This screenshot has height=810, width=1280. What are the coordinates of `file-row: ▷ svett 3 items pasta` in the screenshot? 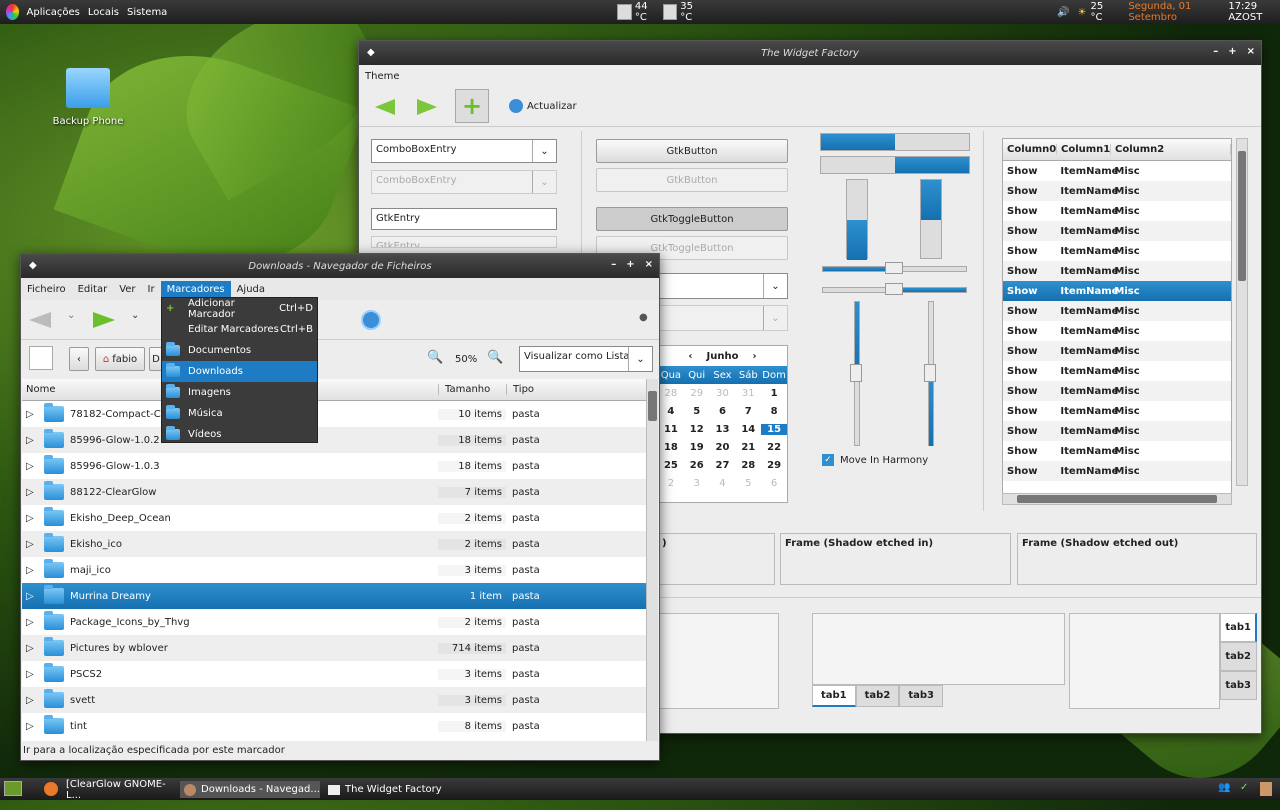 It's located at (334, 700).